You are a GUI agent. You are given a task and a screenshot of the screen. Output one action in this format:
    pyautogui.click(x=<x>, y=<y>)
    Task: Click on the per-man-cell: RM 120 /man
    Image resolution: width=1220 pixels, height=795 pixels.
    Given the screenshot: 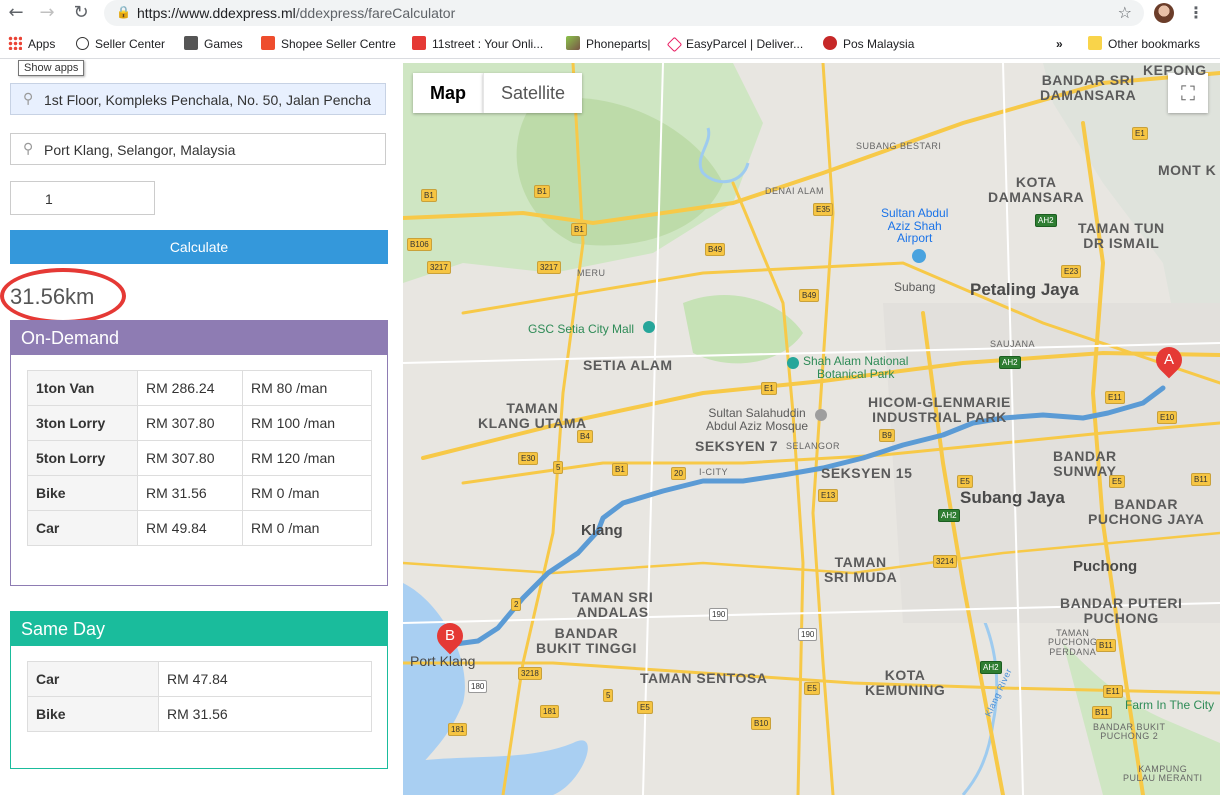 What is the action you would take?
    pyautogui.click(x=307, y=458)
    